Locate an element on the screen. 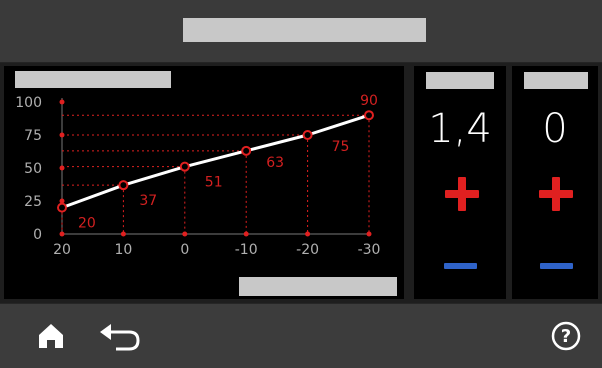  back-arrow-icon is located at coordinates (120, 337).